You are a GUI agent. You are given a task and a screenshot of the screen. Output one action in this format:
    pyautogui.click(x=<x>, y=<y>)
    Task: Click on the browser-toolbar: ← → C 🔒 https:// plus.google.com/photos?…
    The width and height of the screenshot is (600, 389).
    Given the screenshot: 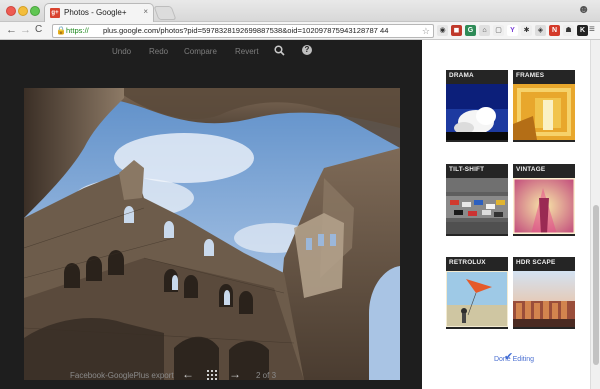 What is the action you would take?
    pyautogui.click(x=300, y=31)
    